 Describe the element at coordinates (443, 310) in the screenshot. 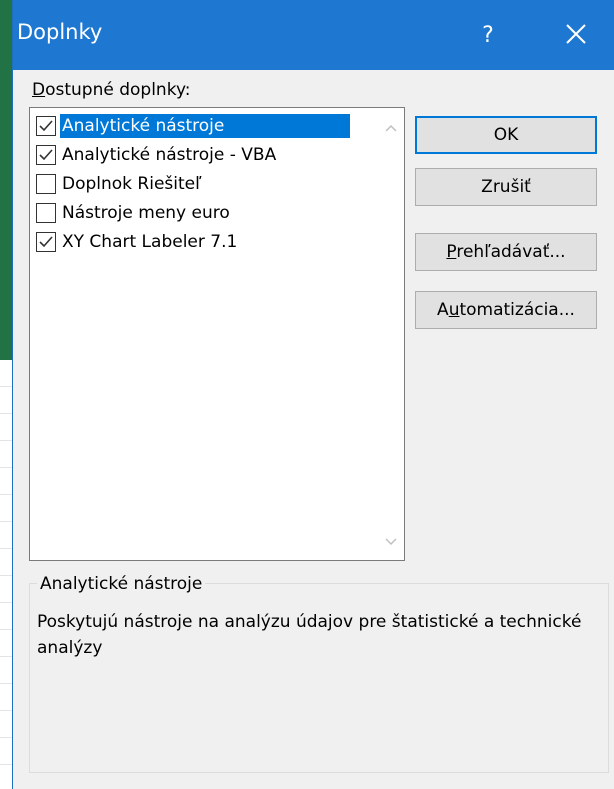

I see `automation-label-start: A` at that location.